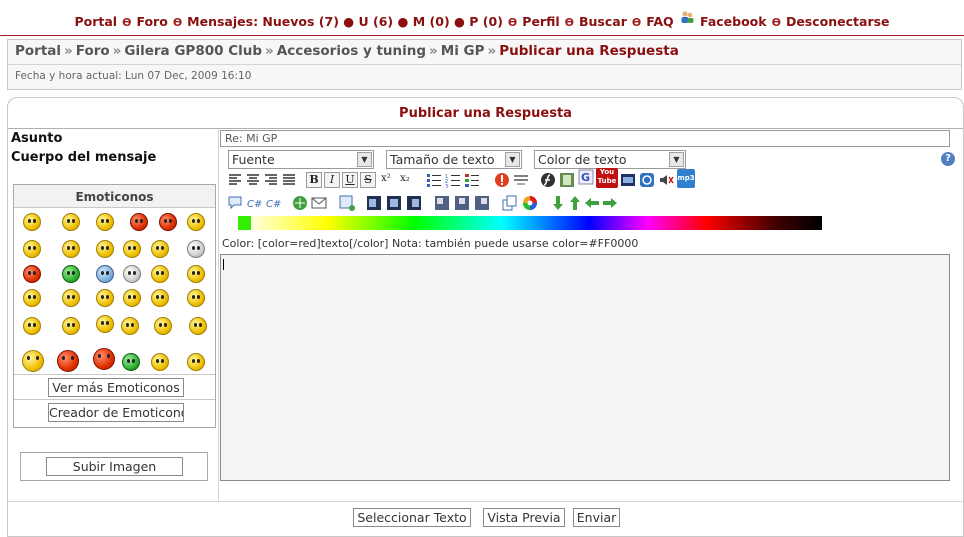  Describe the element at coordinates (603, 21) in the screenshot. I see `nav-buscar: Buscar` at that location.